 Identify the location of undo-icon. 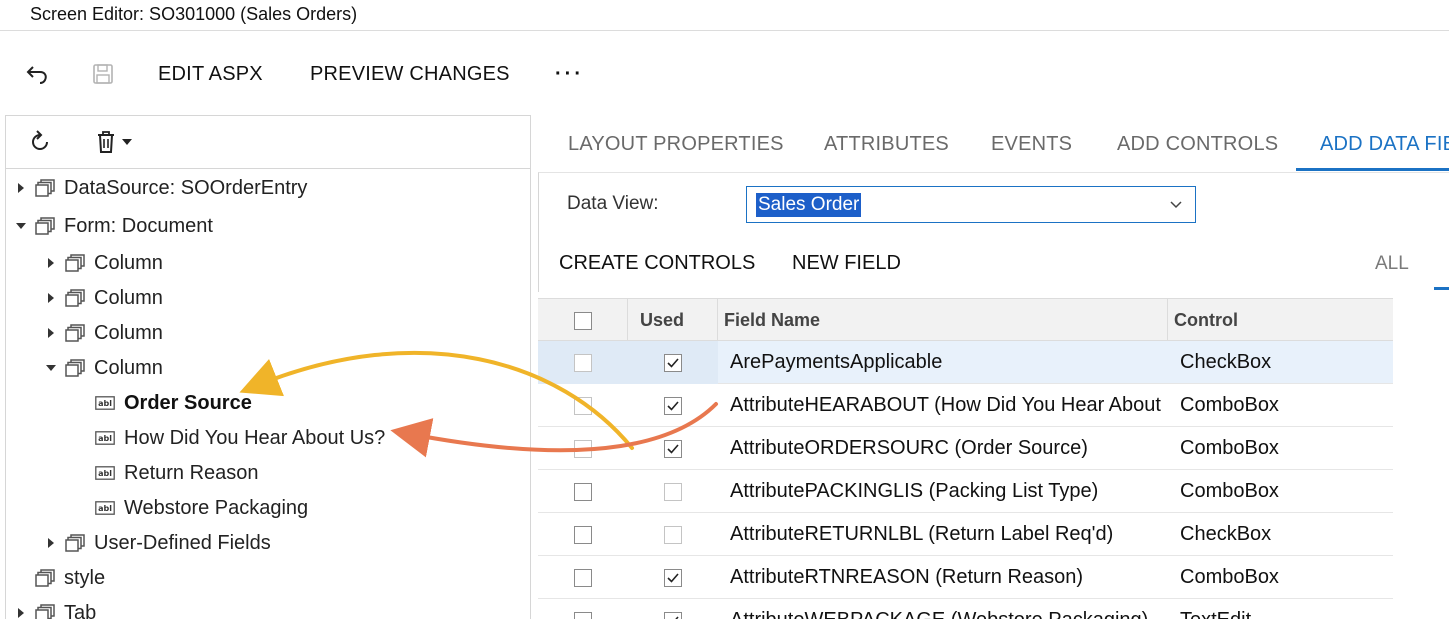
(38, 74).